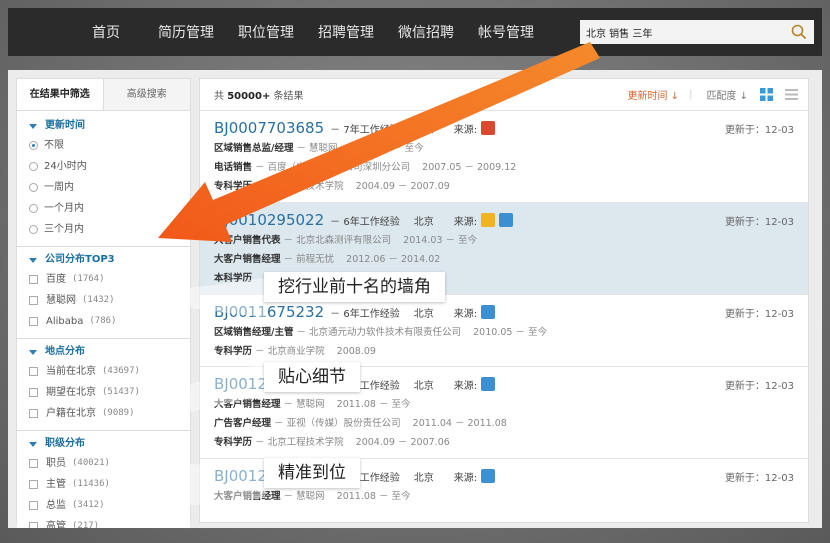 The height and width of the screenshot is (543, 830). What do you see at coordinates (65, 125) in the screenshot?
I see `filter-group-title: 更新时间` at bounding box center [65, 125].